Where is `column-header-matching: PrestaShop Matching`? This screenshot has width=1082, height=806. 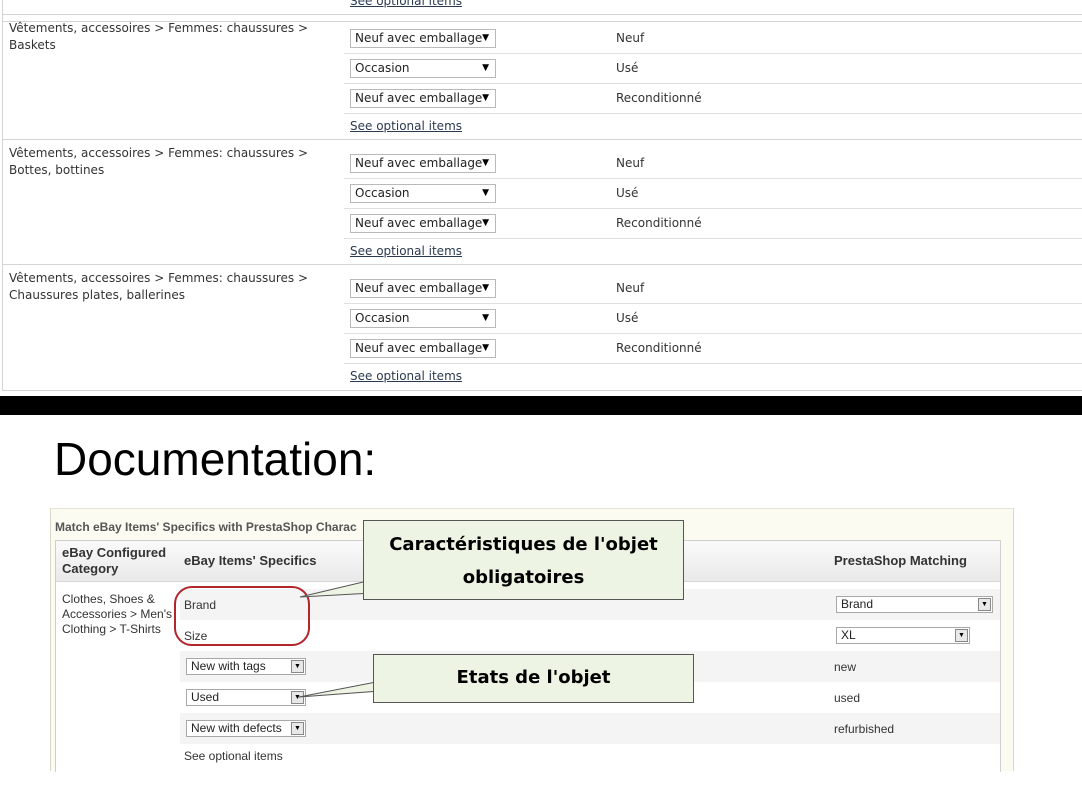 column-header-matching: PrestaShop Matching is located at coordinates (900, 560).